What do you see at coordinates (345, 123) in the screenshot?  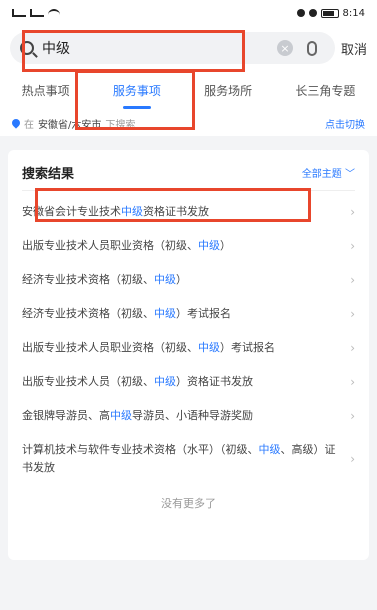 I see `switch-location-link: 点击切换` at bounding box center [345, 123].